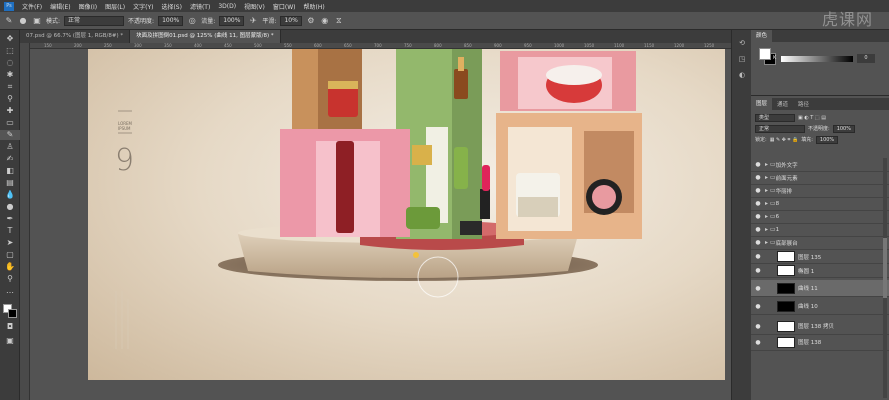  I want to click on mask-tool-icon: ▭, so click(10, 123).